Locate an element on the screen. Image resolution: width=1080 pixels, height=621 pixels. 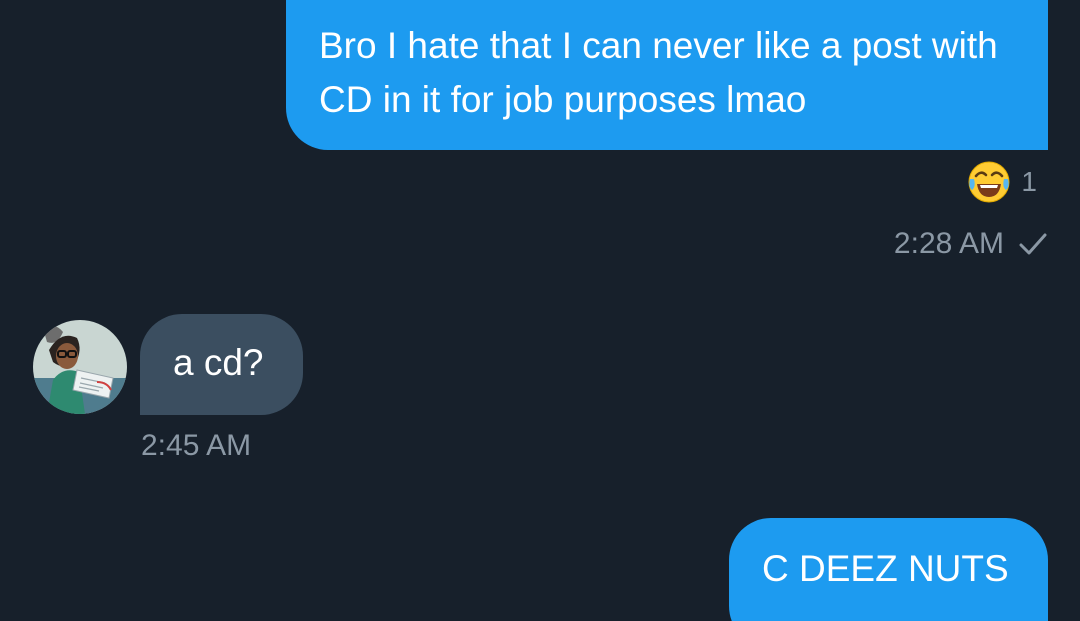
outgoing-message-bubble: C DEEZ NUTS is located at coordinates (888, 569).